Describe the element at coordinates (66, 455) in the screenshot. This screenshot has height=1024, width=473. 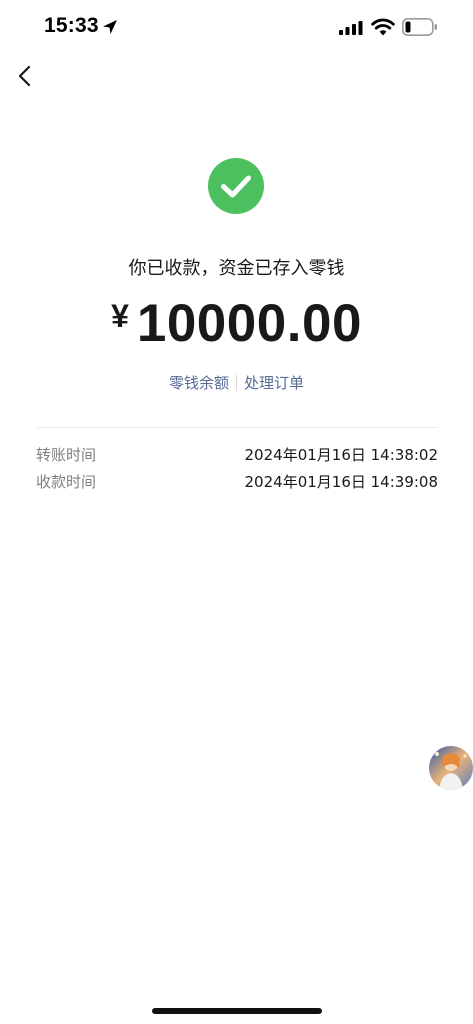
I see `detail-label: 转账时间` at that location.